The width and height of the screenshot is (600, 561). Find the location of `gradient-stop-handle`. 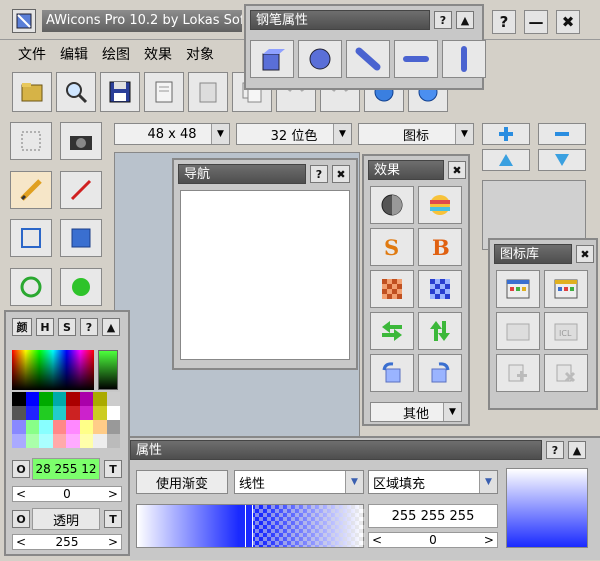

gradient-stop-handle is located at coordinates (249, 526).